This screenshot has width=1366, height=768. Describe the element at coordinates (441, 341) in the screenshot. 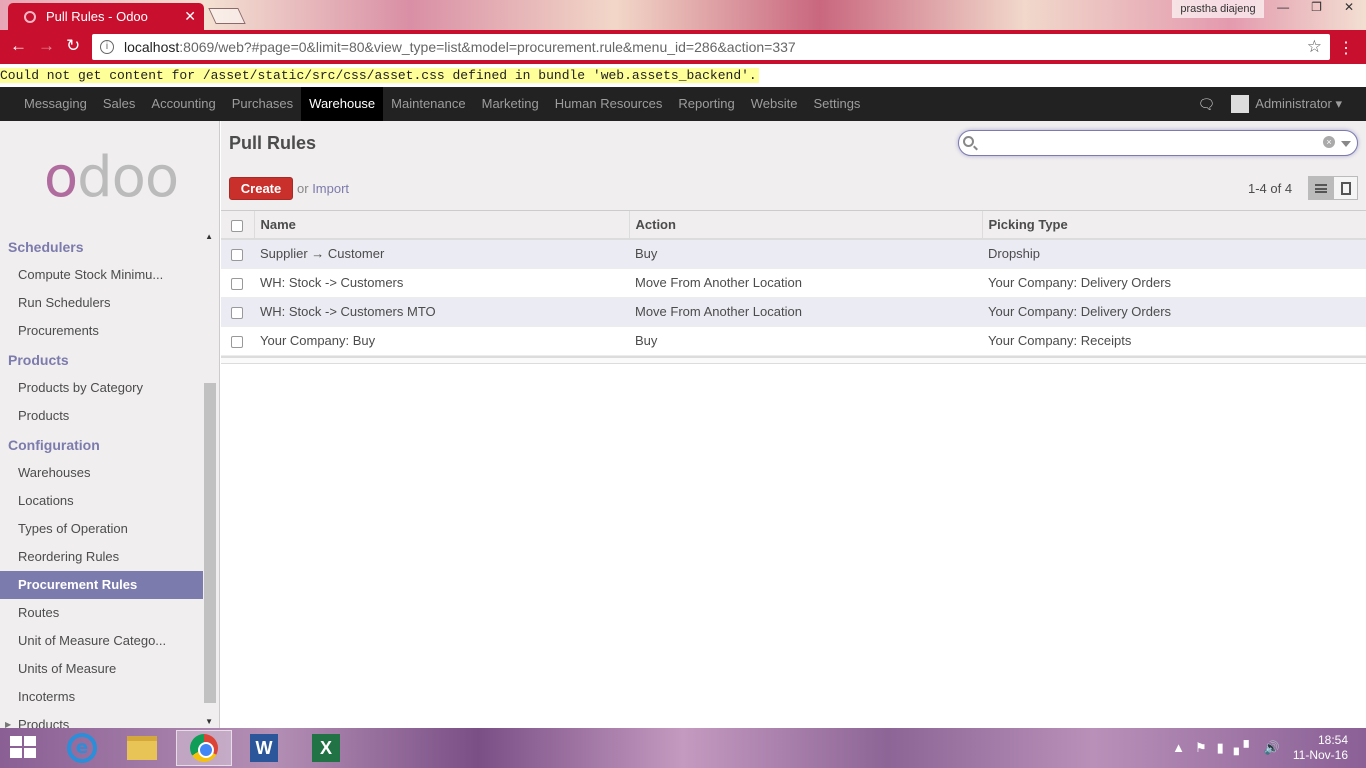

I see `cell-name: Your Company: Buy` at that location.